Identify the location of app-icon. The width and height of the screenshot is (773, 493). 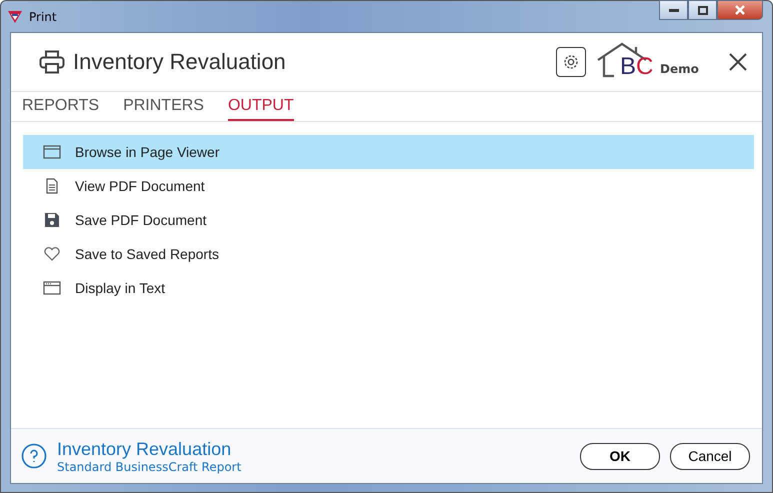
(15, 17).